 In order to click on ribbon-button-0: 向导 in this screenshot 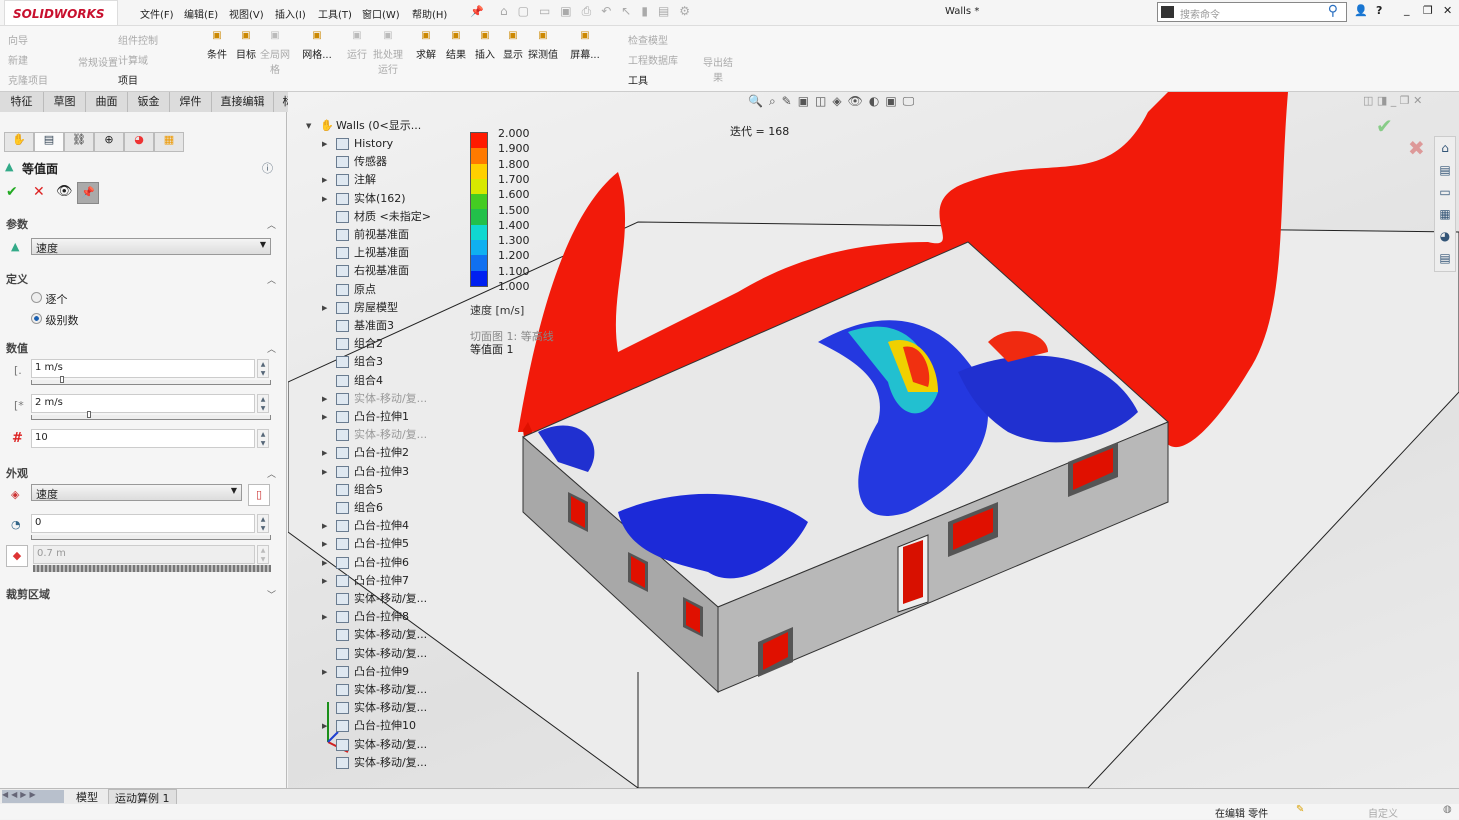, I will do `click(18, 39)`.